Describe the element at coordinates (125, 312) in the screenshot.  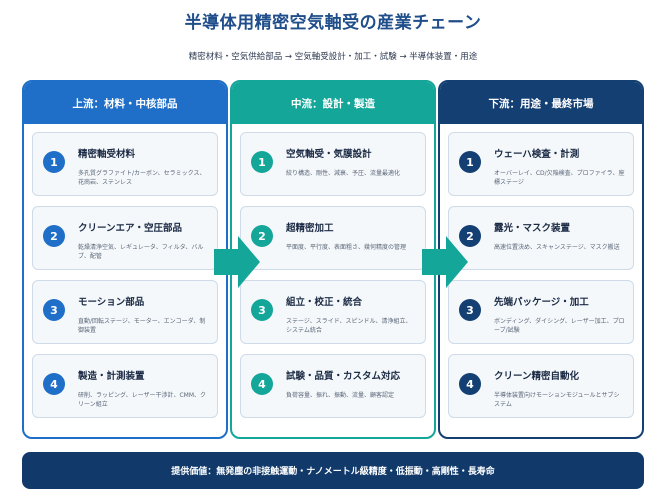
I see `card-upstream-3: 3 モーション部品 直動/回転ステージ、モーター、エンコーダ、制御装置` at that location.